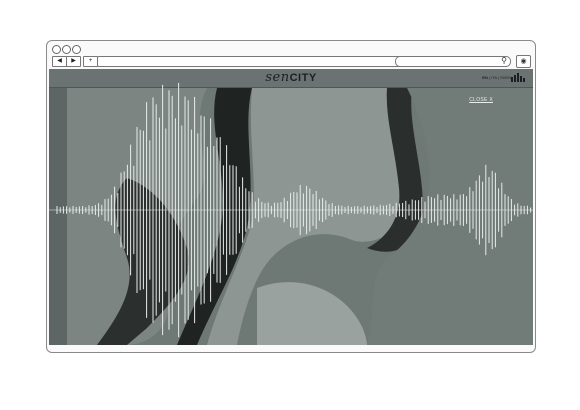 This screenshot has width=580, height=410. I want to click on back-button: ◀, so click(59, 61).